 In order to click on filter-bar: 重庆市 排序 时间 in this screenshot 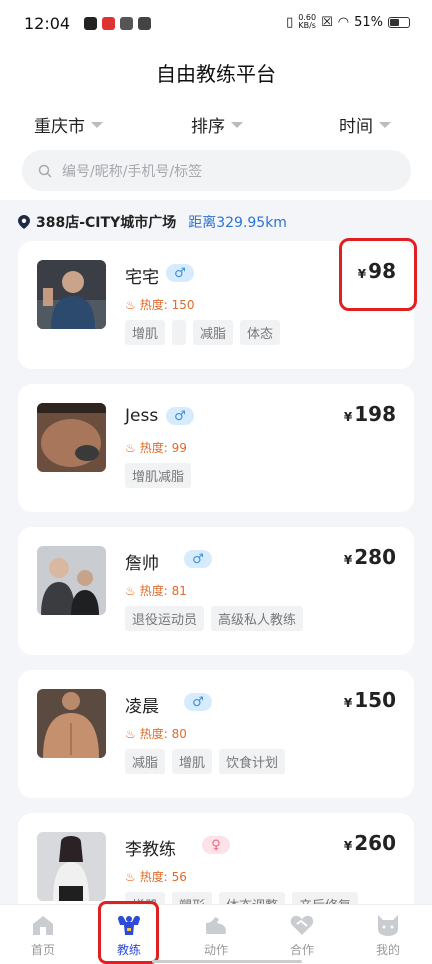, I will do `click(216, 125)`.